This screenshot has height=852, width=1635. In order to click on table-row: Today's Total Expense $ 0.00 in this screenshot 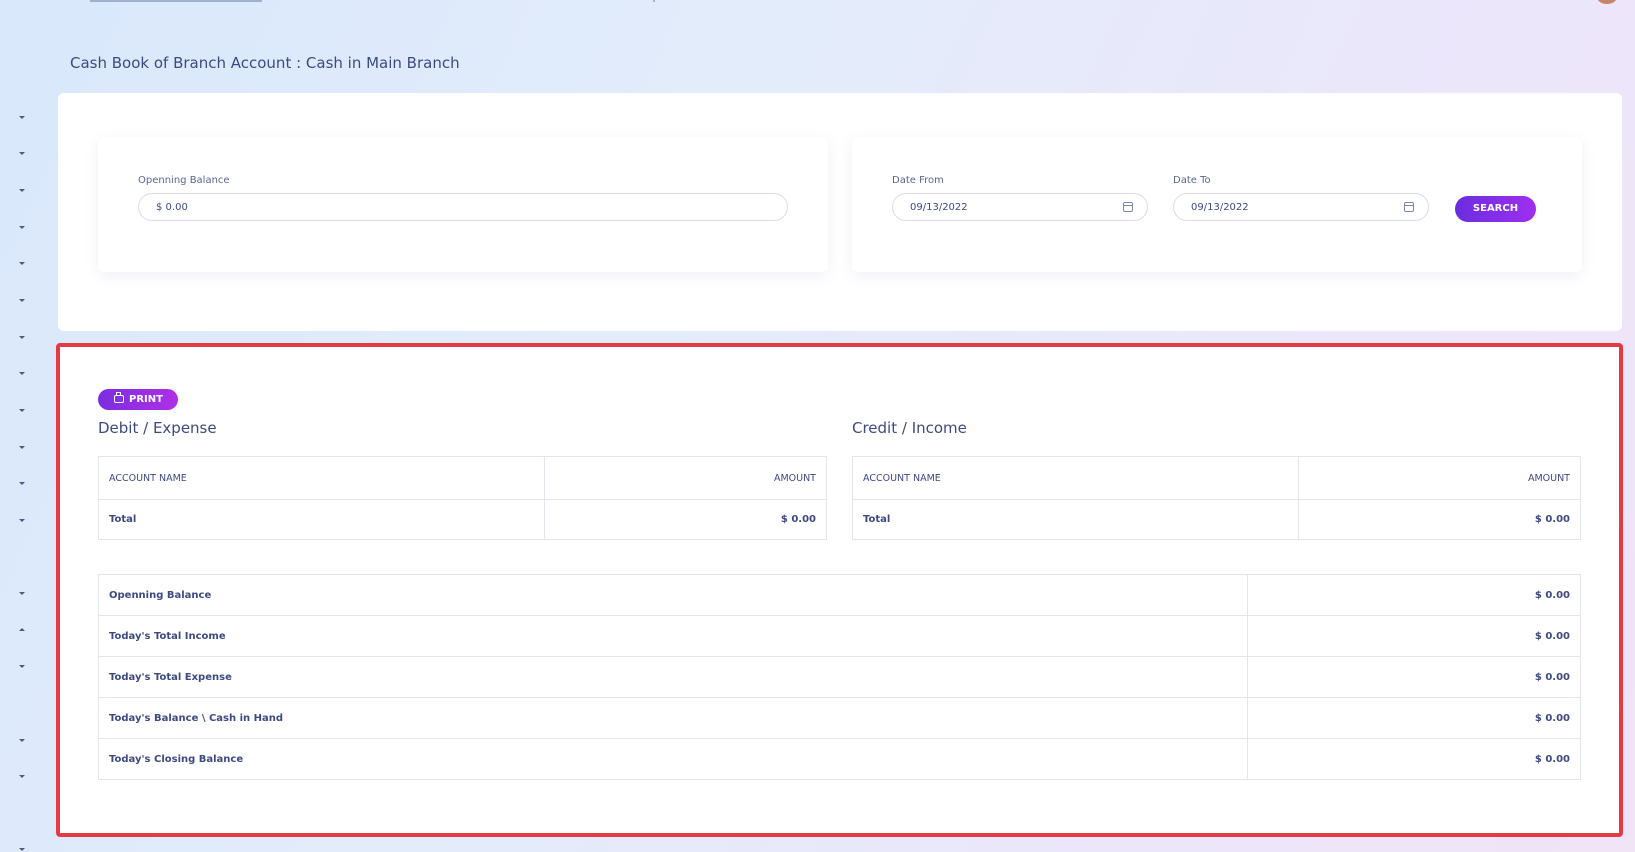, I will do `click(839, 677)`.